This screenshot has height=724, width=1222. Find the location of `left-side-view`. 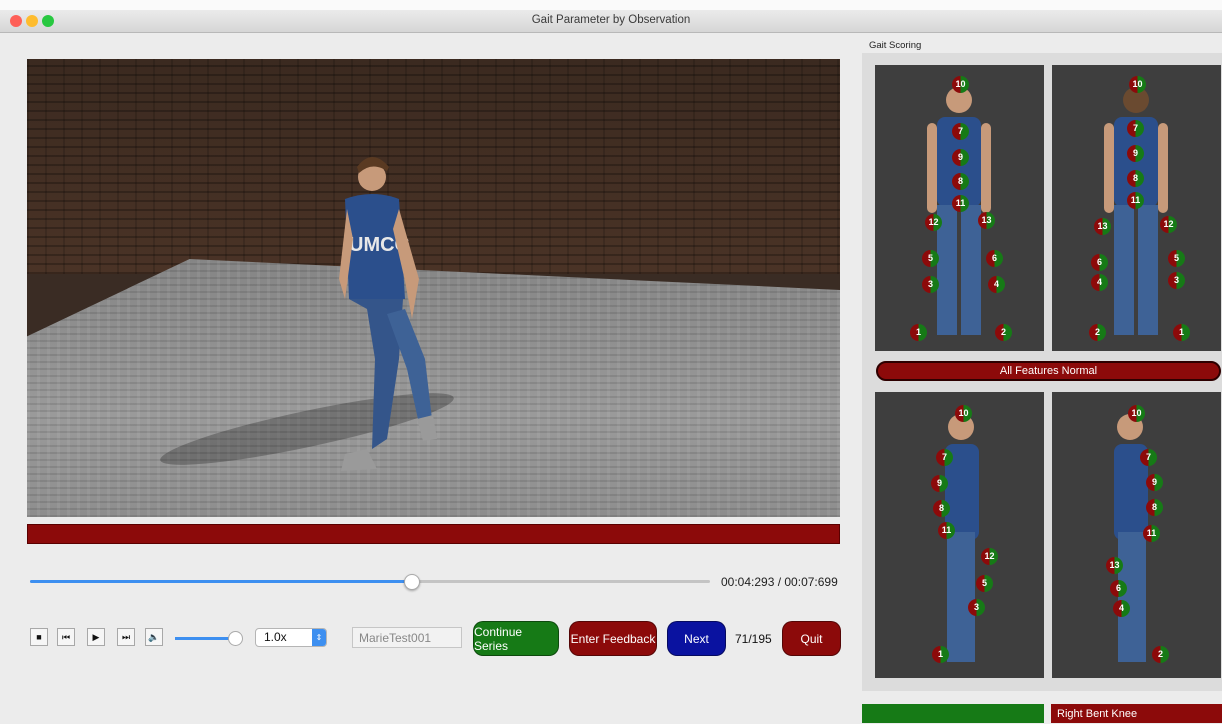

left-side-view is located at coordinates (959, 535).